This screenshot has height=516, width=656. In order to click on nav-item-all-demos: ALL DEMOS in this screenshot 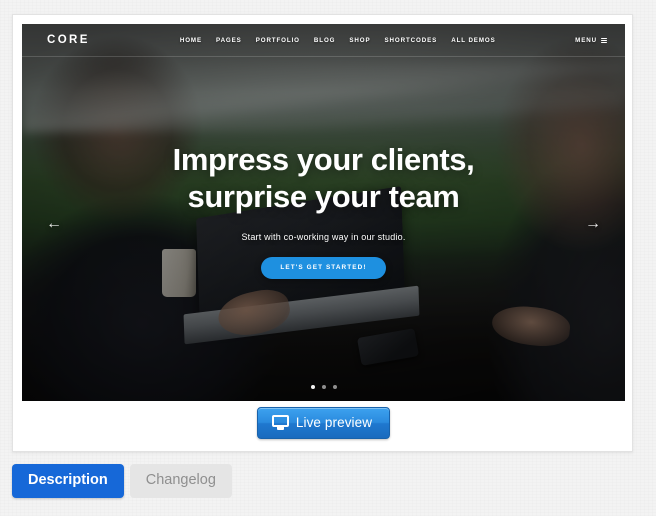, I will do `click(473, 40)`.